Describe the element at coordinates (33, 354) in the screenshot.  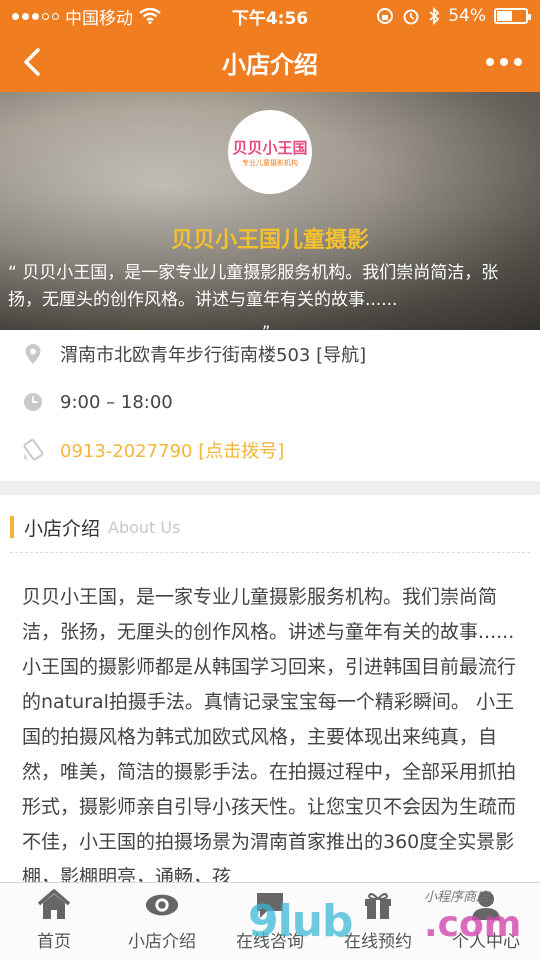
I see `location-icon` at that location.